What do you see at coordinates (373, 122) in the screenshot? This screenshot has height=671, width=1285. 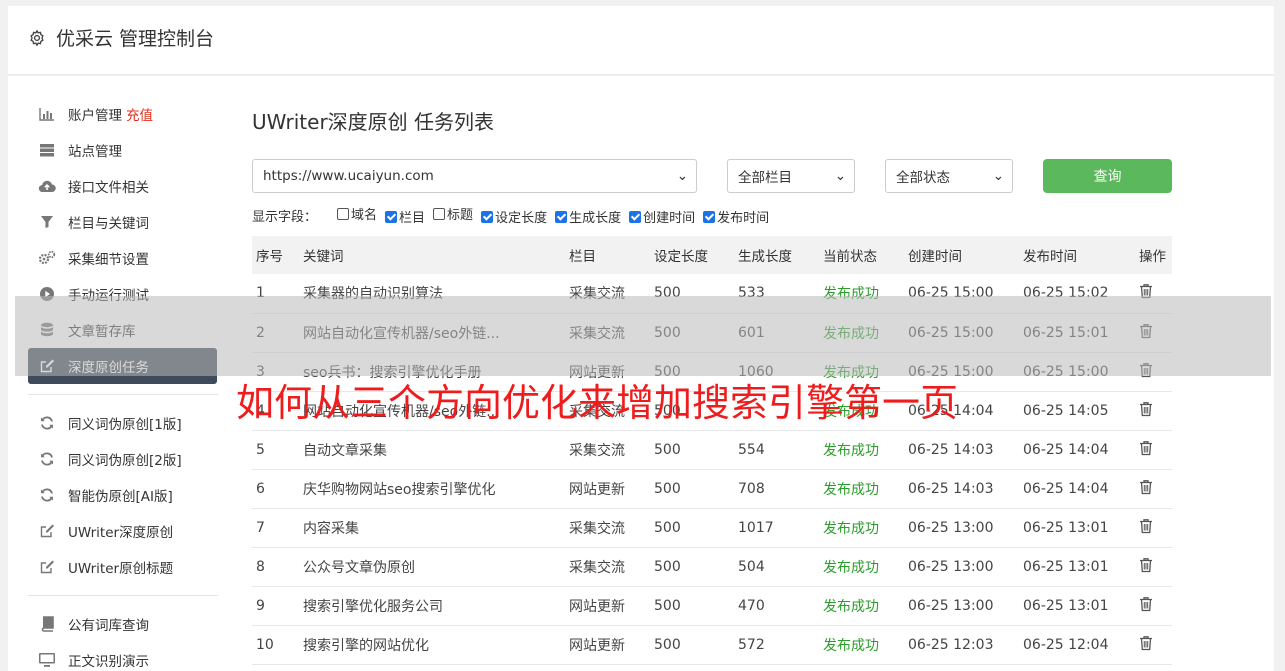 I see `page-title: UWriter深度原创 任务列表` at bounding box center [373, 122].